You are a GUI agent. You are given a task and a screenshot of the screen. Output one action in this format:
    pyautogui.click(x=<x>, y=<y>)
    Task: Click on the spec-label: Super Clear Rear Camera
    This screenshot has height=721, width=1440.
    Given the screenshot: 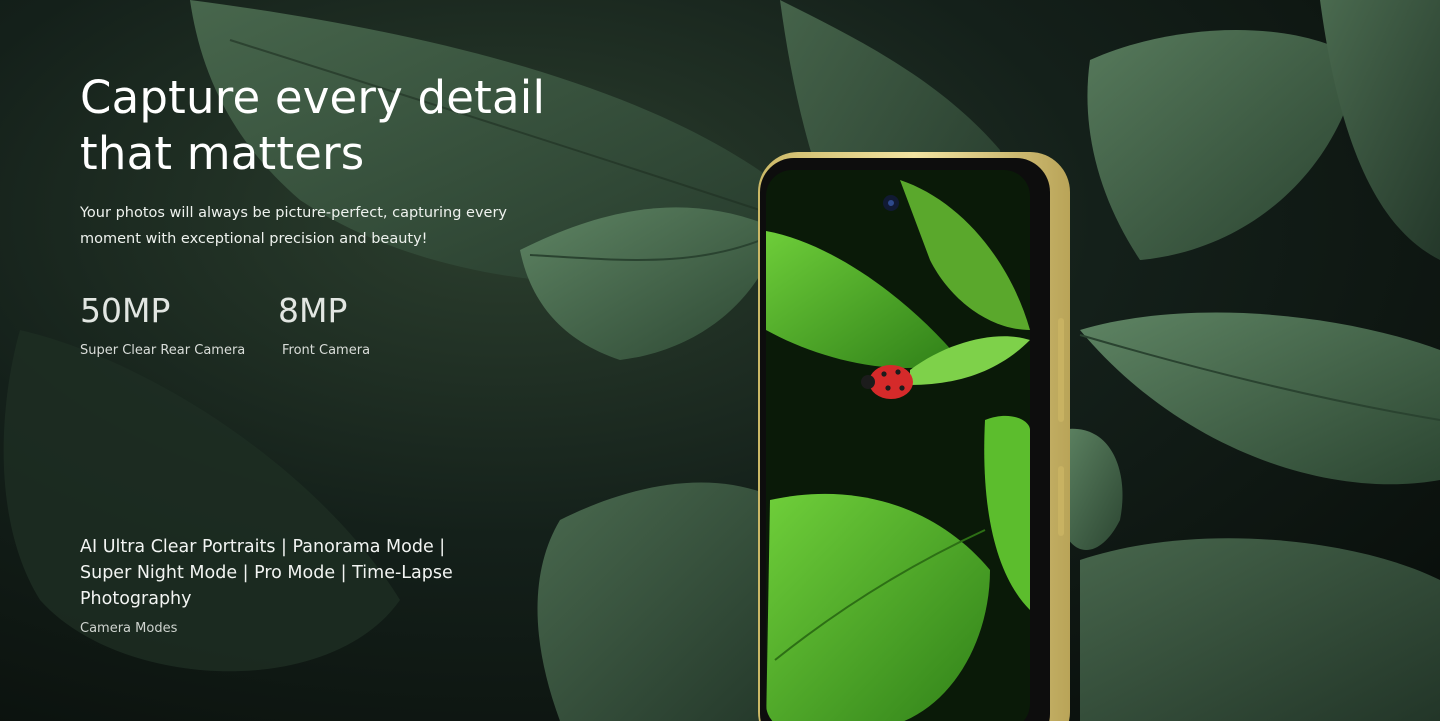 What is the action you would take?
    pyautogui.click(x=163, y=350)
    